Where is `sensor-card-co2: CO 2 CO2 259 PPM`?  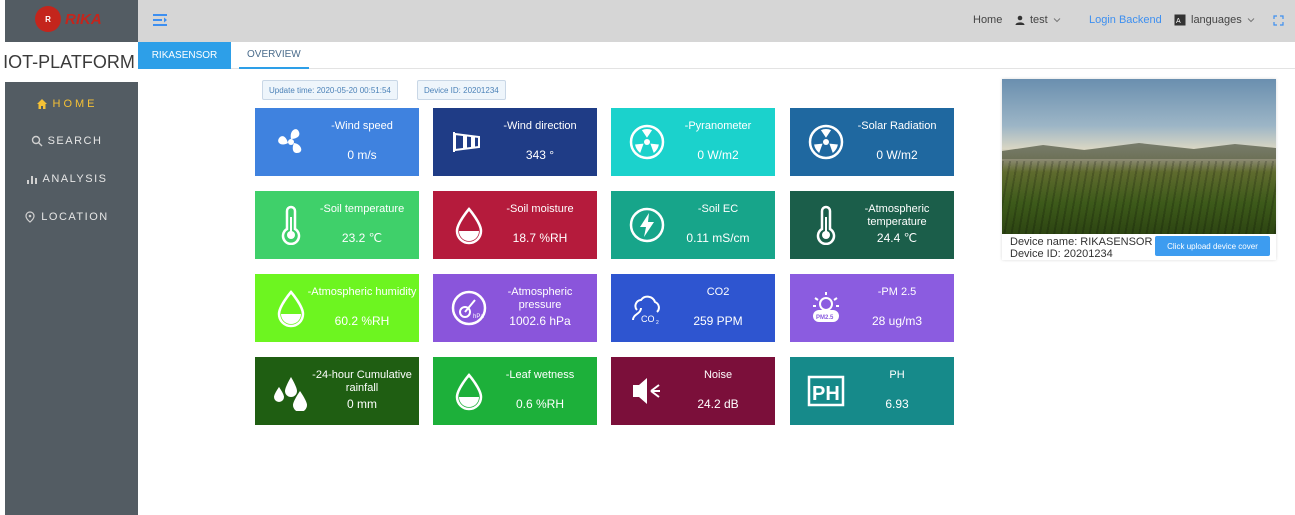
sensor-card-co2: CO 2 CO2 259 PPM is located at coordinates (693, 308).